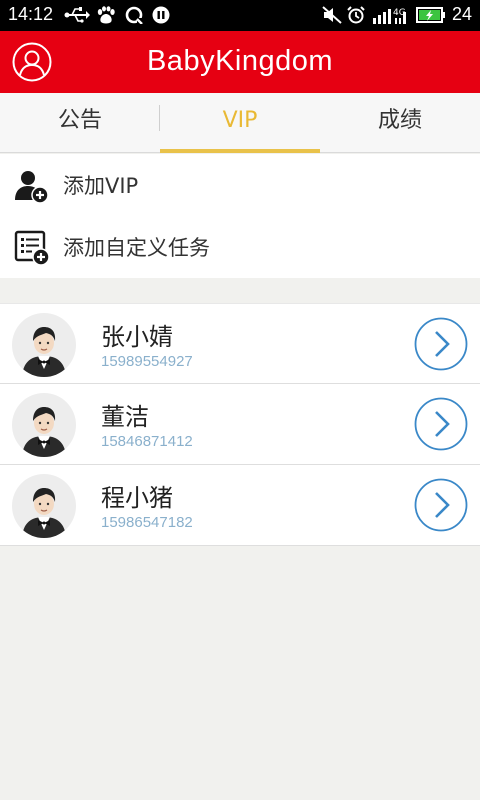 This screenshot has width=480, height=800. What do you see at coordinates (240, 185) in the screenshot?
I see `add-vip-button: 添加VIP` at bounding box center [240, 185].